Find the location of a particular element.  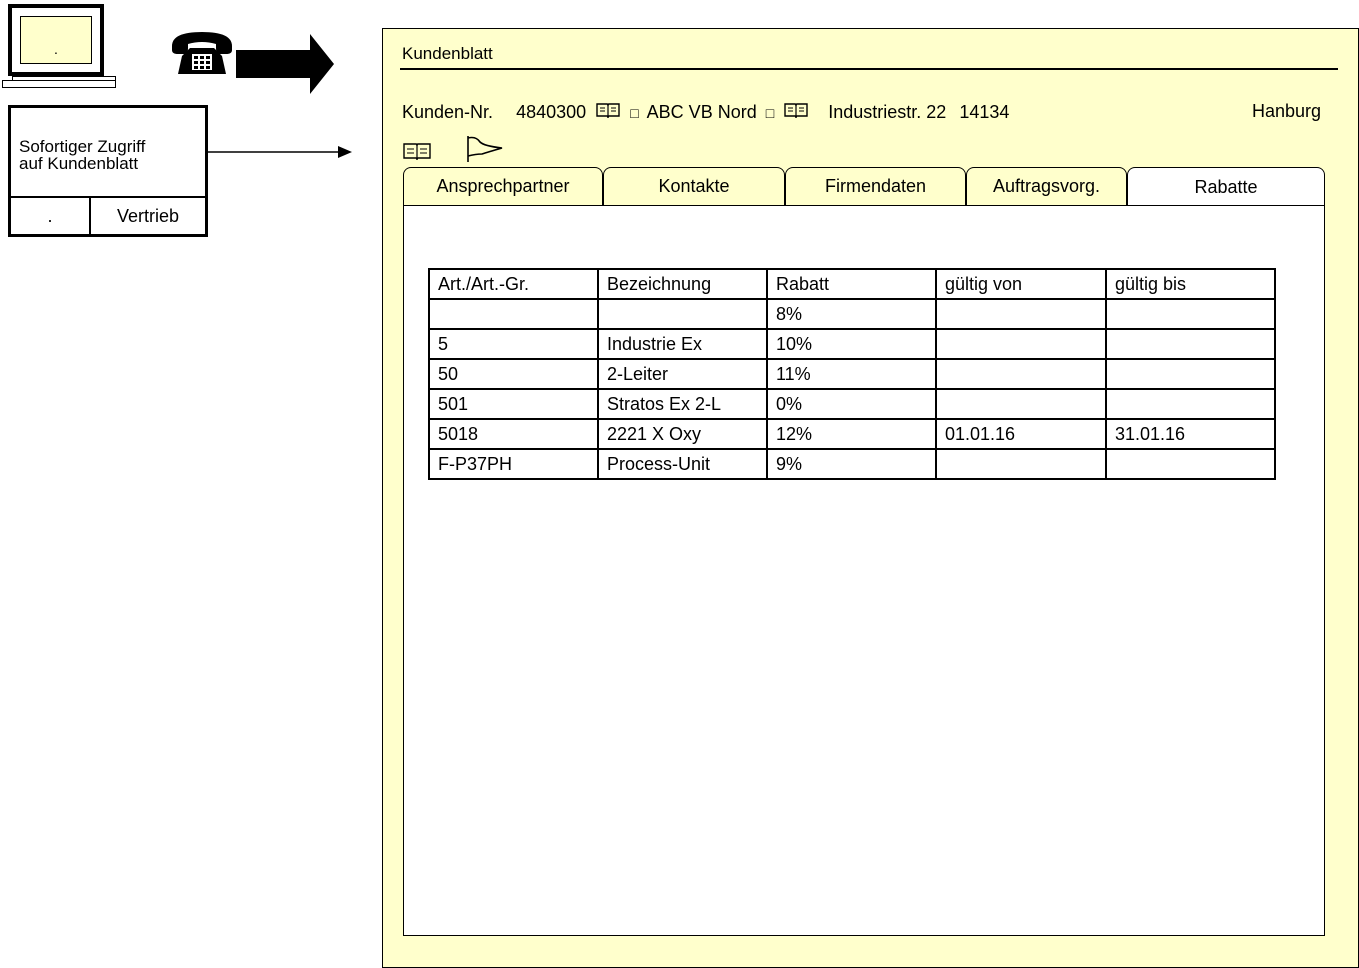

table-row: F-P37PH Process-Unit 9% is located at coordinates (852, 464).